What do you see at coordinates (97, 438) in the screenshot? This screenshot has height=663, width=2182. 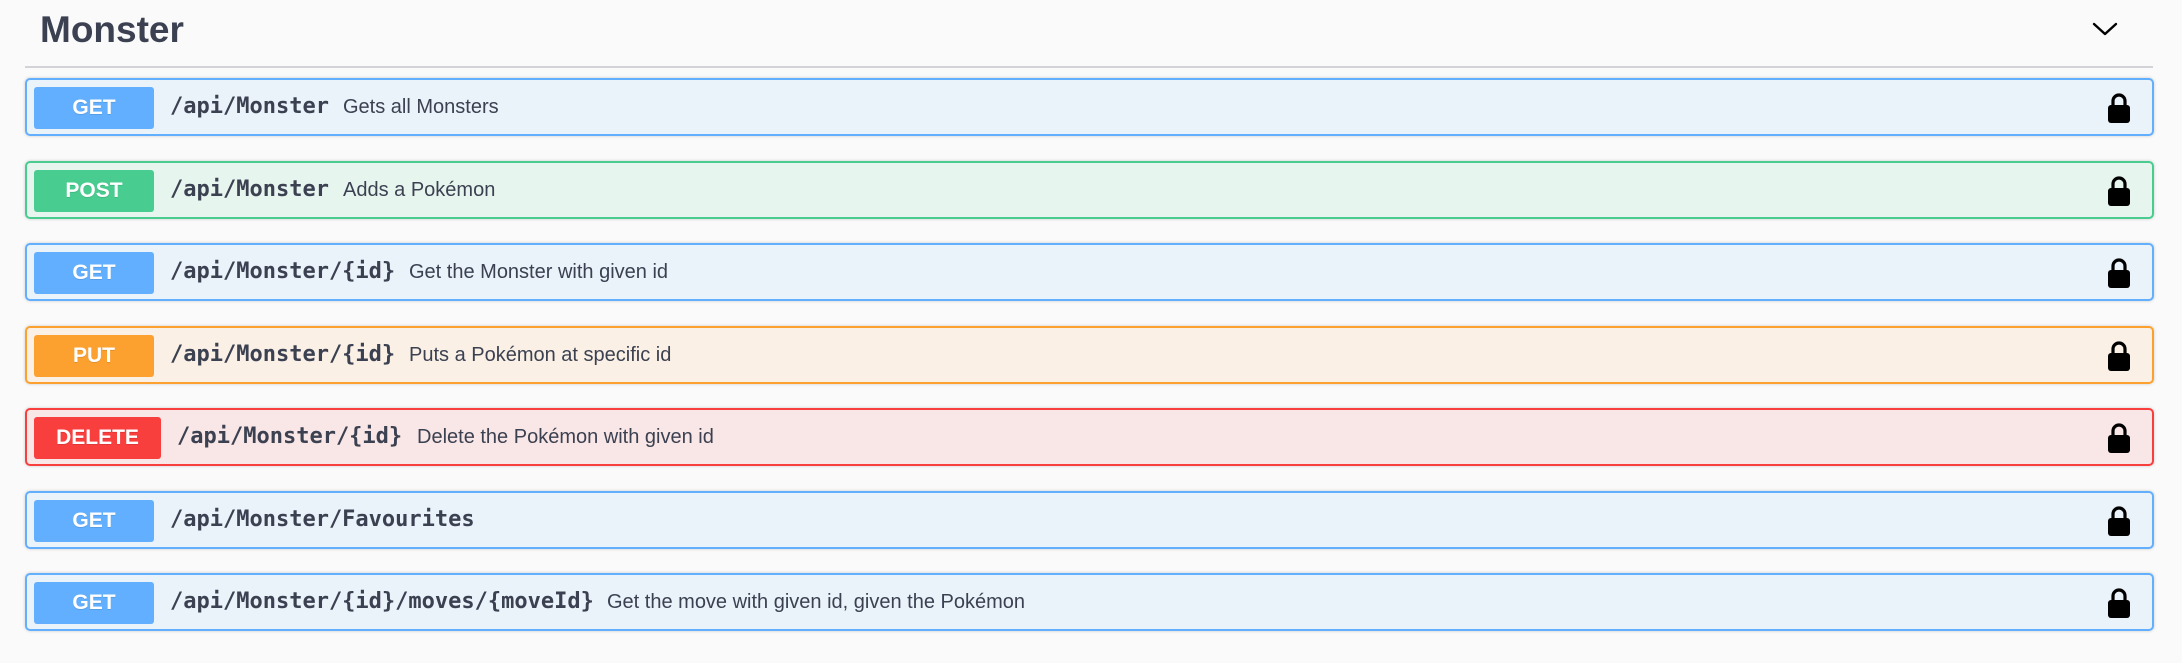 I see `method-badge: DELETE` at bounding box center [97, 438].